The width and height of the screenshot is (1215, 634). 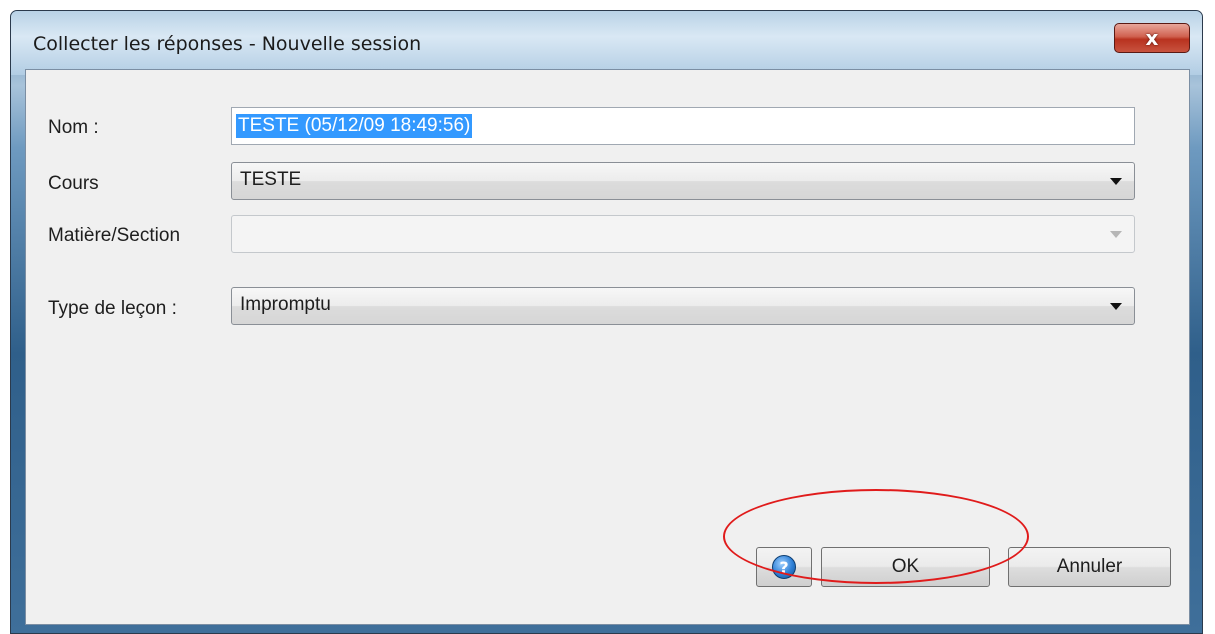 I want to click on close-icon: x, so click(x=1152, y=38).